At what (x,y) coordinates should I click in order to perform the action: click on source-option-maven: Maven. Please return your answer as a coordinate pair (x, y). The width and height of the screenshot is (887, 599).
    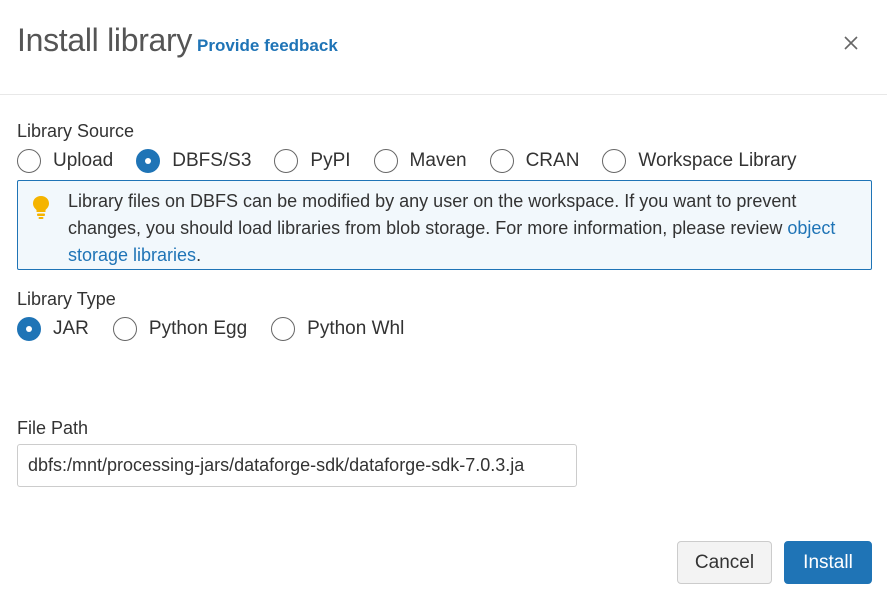
    Looking at the image, I should click on (420, 161).